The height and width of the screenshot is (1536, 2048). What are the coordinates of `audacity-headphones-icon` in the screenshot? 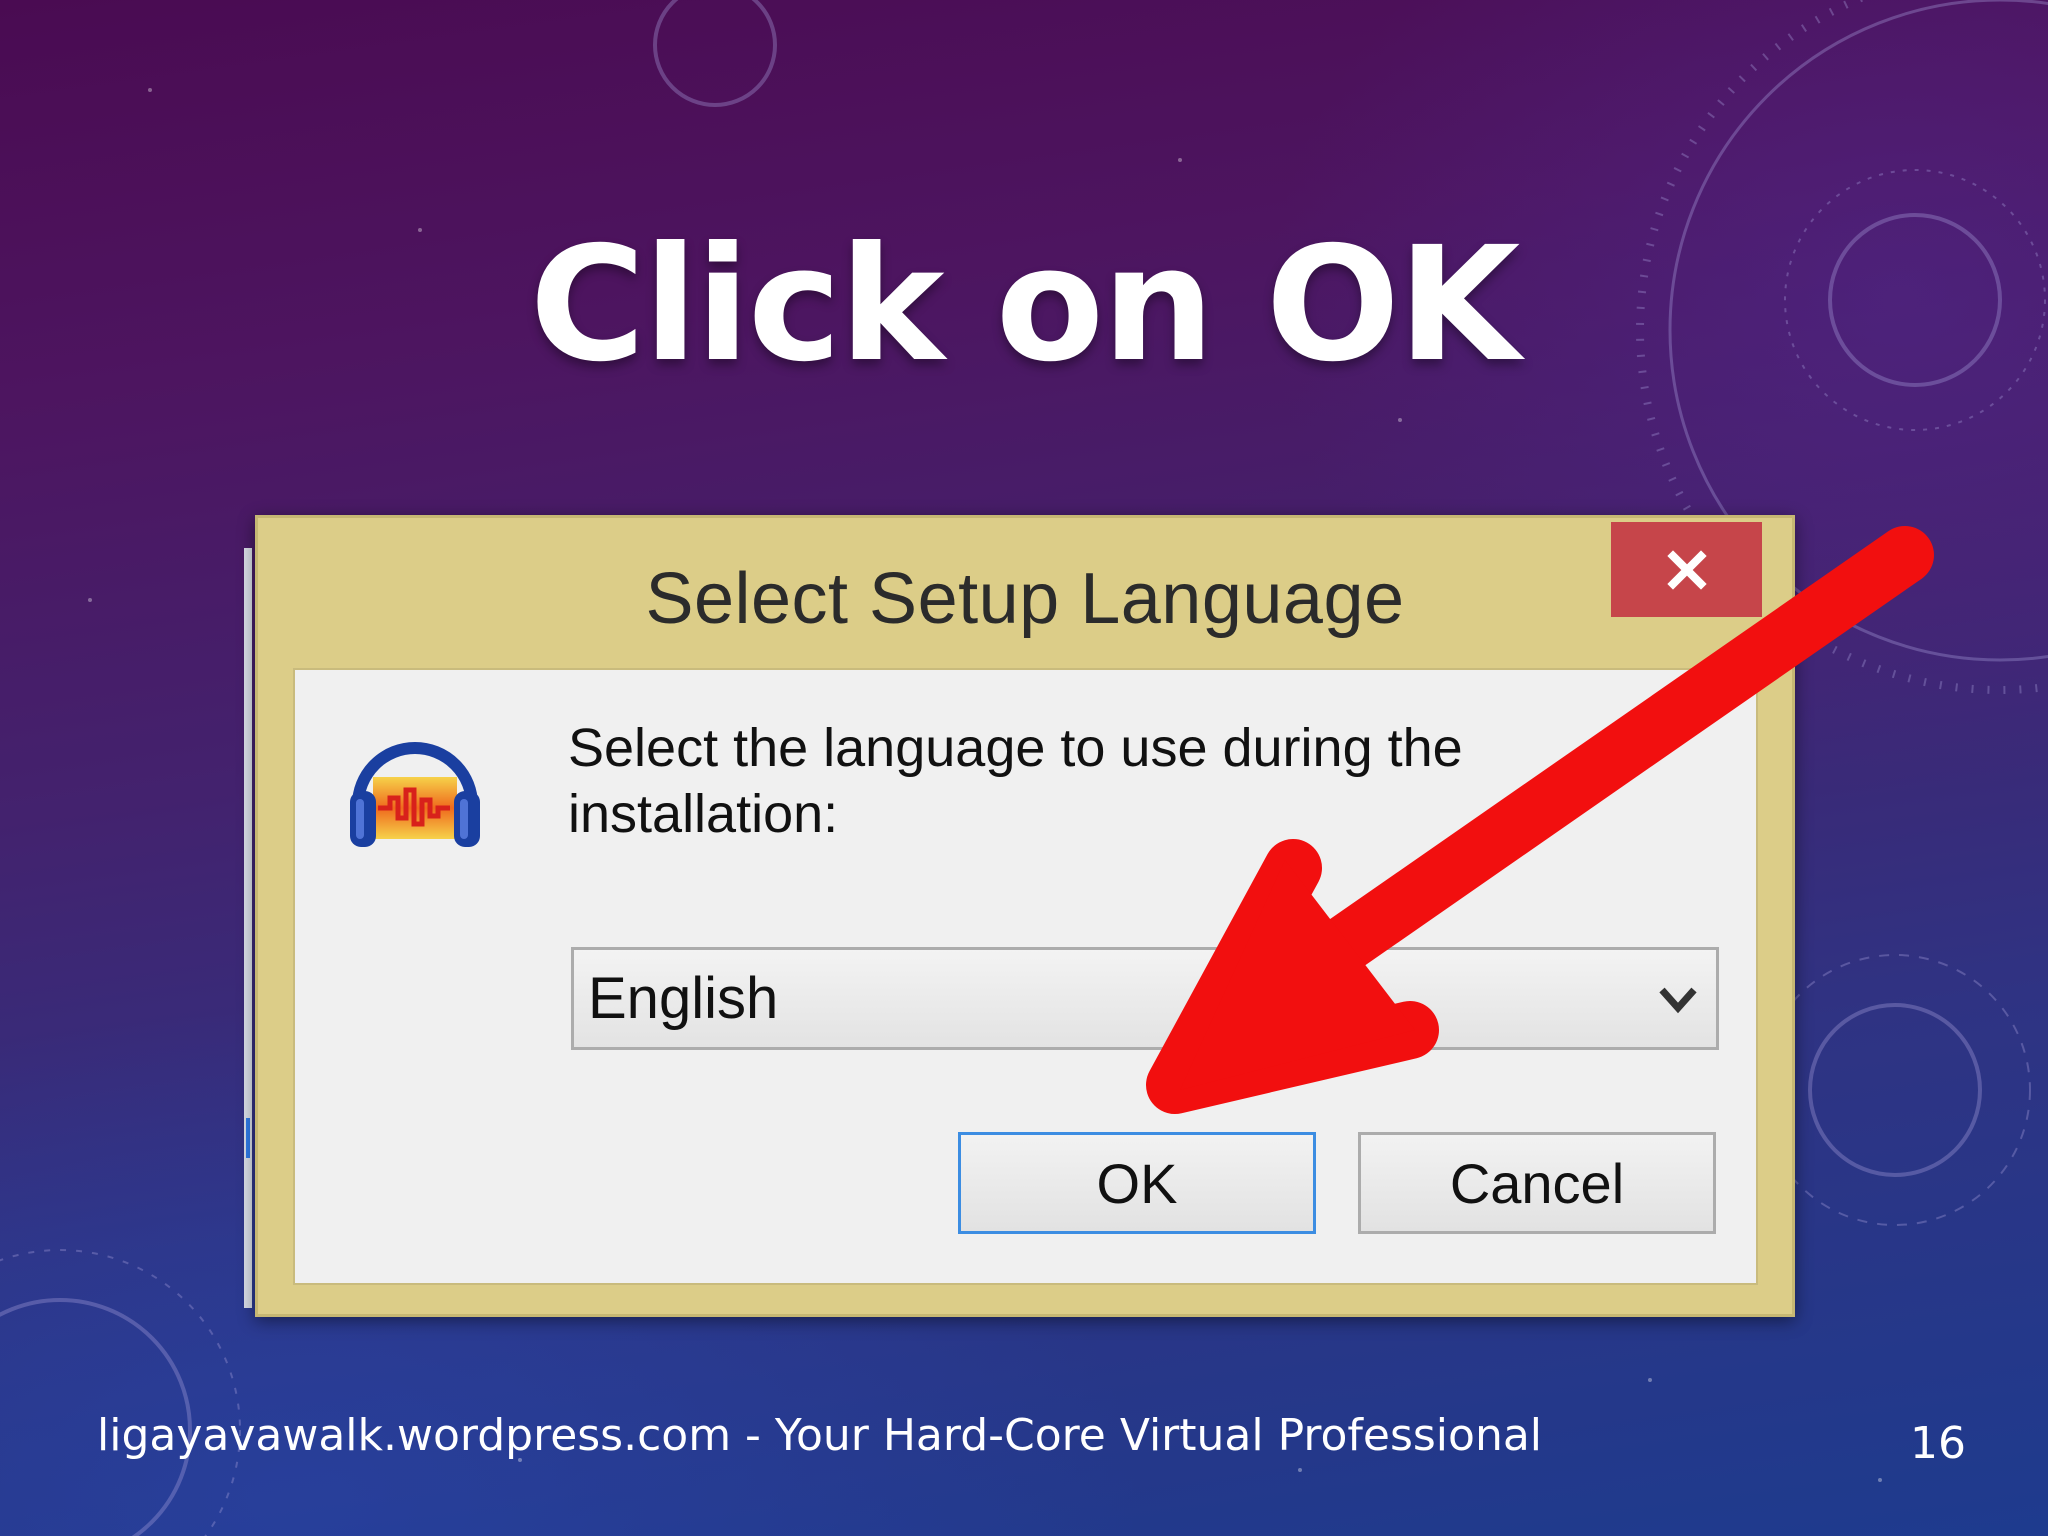 It's located at (415, 794).